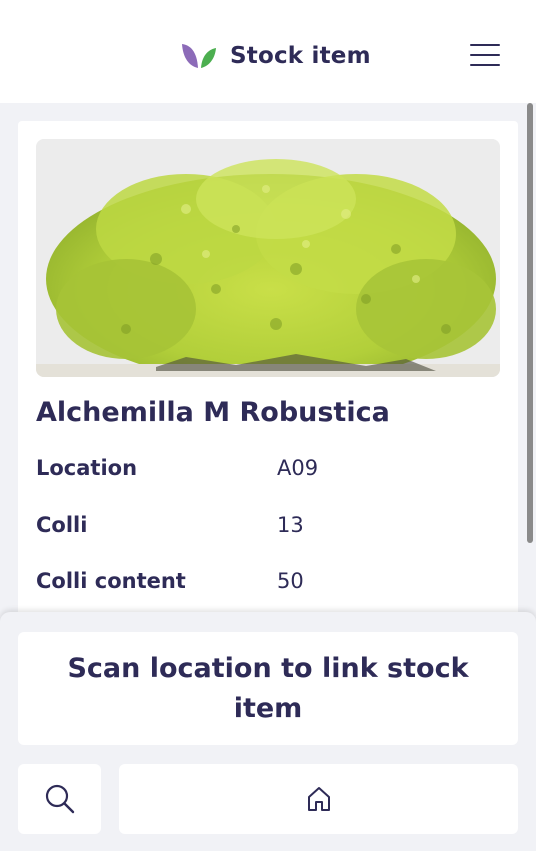 This screenshot has width=536, height=851. Describe the element at coordinates (298, 468) in the screenshot. I see `detail-value: A09` at that location.